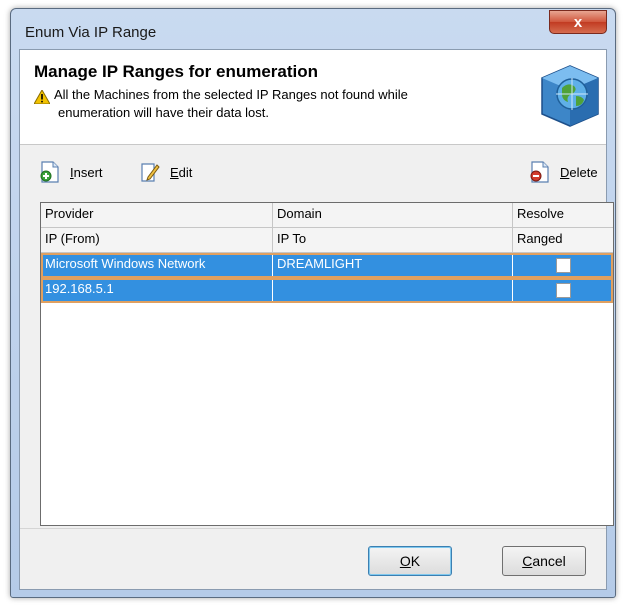 This screenshot has height=605, width=629. I want to click on delete-icon, so click(539, 172).